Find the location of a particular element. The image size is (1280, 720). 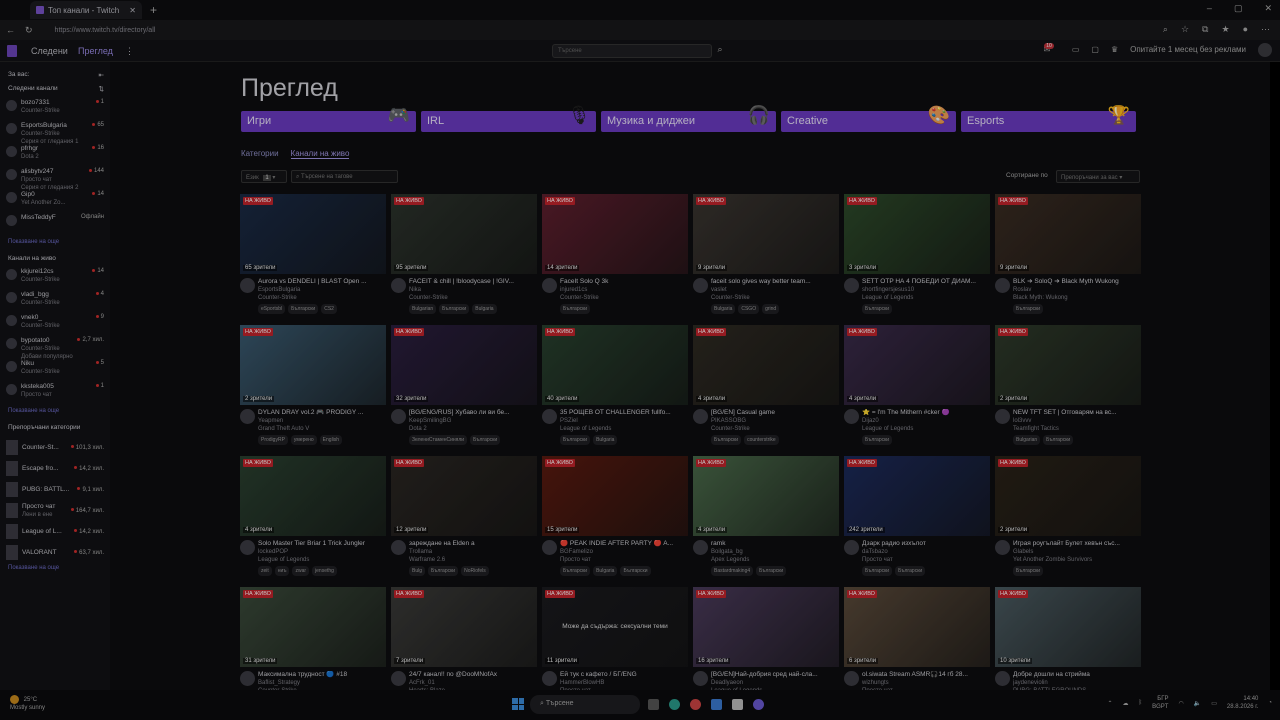

sidebar-channel-pfrhgr: pfrhgr Dota 2 16 is located at coordinates (55, 156).